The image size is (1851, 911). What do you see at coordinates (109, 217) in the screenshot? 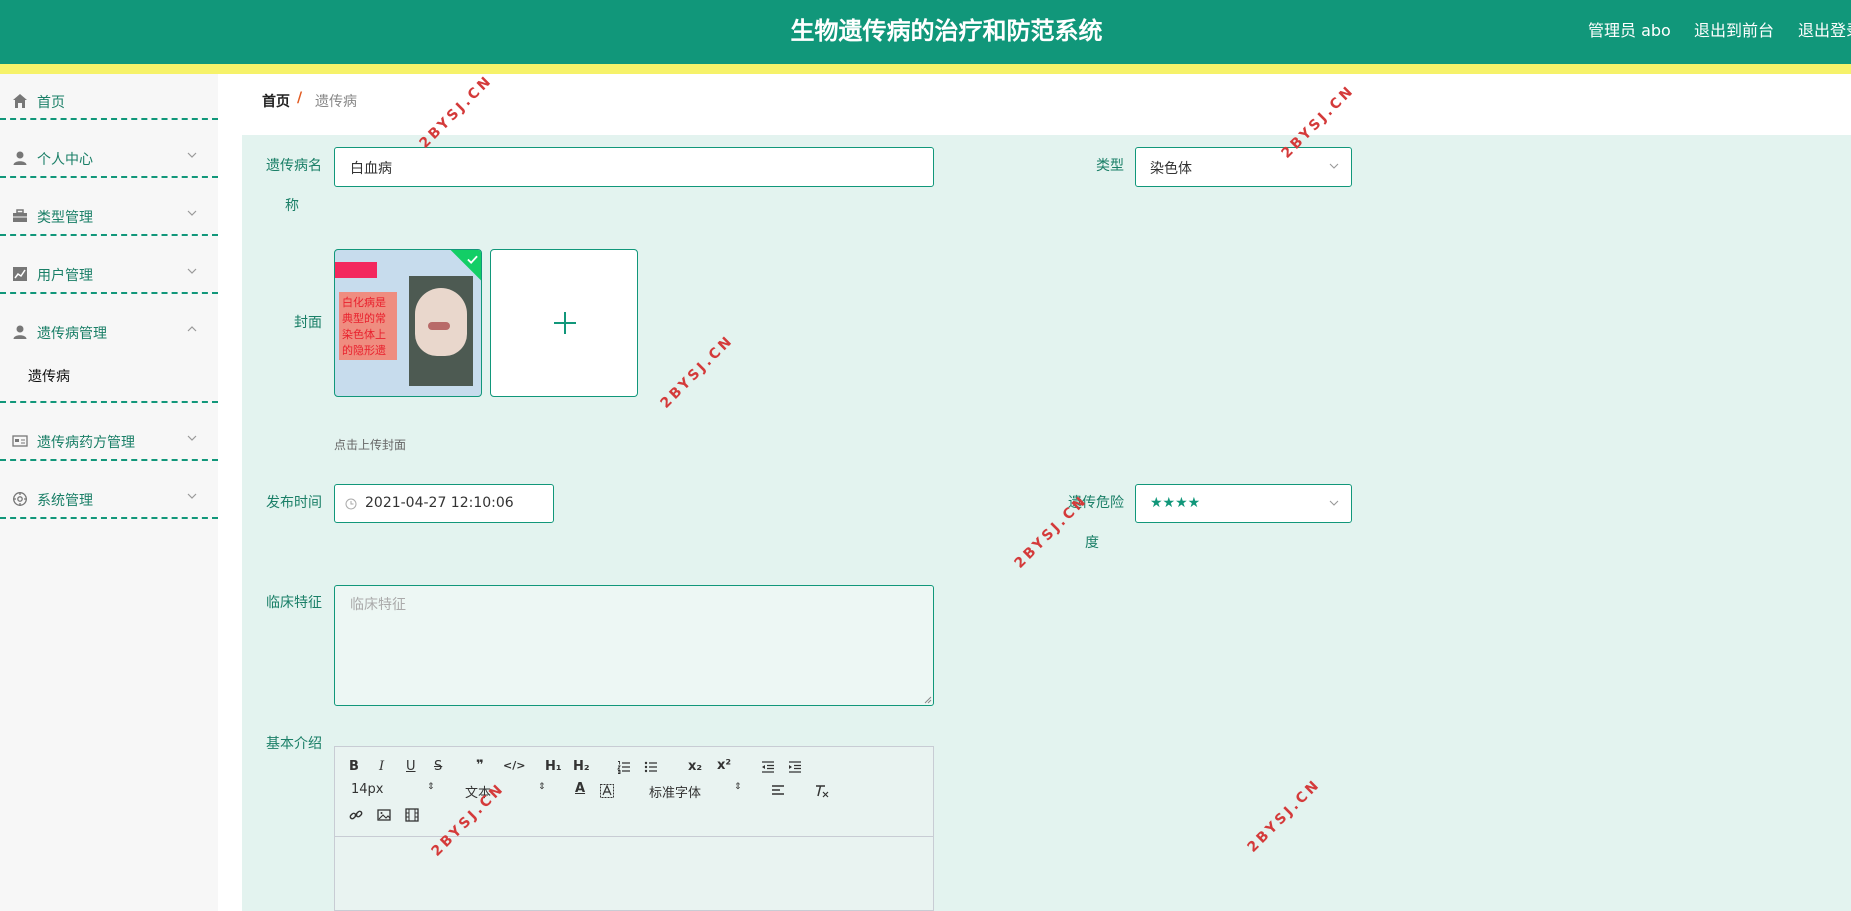
I see `sidebar-item-type-management: 类型管理` at bounding box center [109, 217].